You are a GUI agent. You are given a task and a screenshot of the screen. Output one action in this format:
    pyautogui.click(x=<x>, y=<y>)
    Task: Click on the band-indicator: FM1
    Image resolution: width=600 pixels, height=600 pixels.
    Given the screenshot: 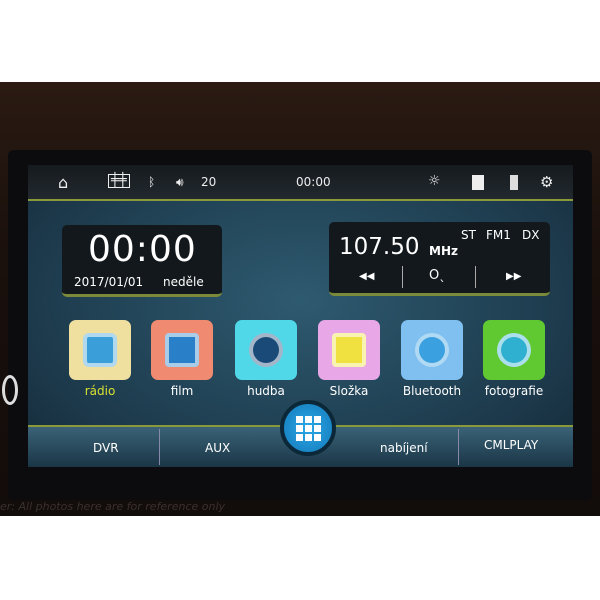 What is the action you would take?
    pyautogui.click(x=498, y=235)
    